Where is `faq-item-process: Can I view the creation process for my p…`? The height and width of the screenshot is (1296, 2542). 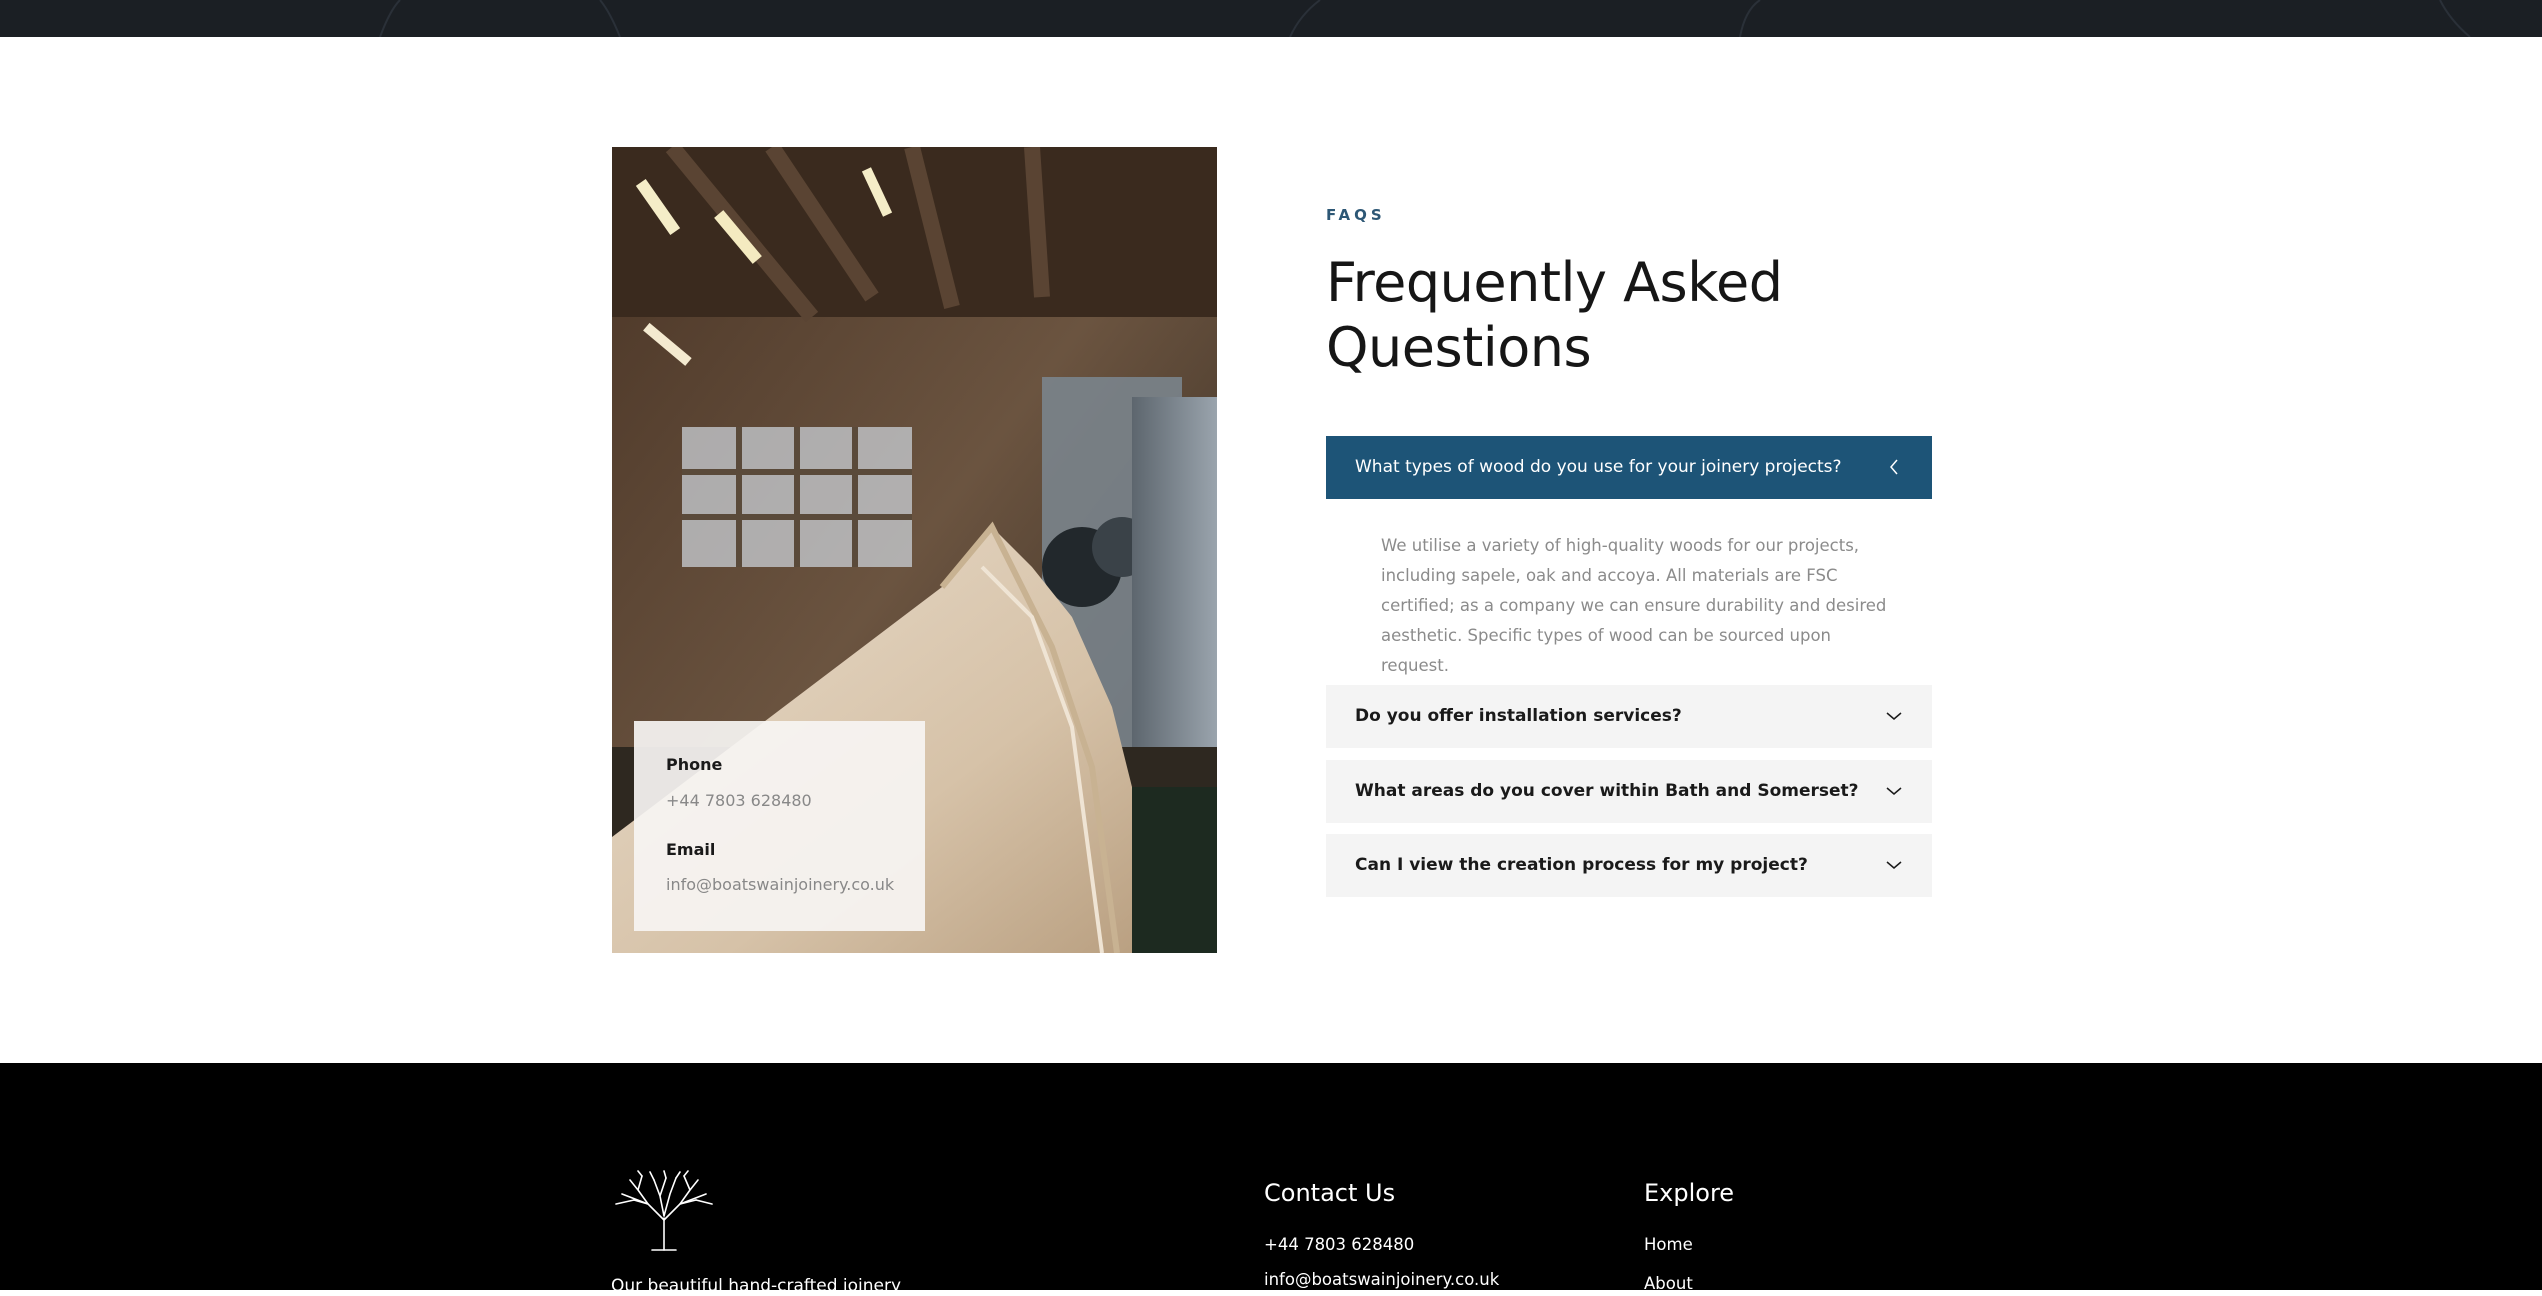
faq-item-process: Can I view the creation process for my p… is located at coordinates (1629, 865).